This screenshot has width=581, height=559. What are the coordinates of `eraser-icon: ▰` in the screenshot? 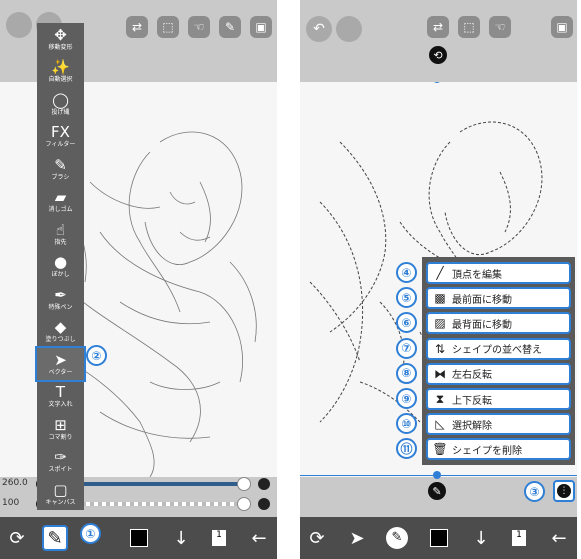 It's located at (60, 197).